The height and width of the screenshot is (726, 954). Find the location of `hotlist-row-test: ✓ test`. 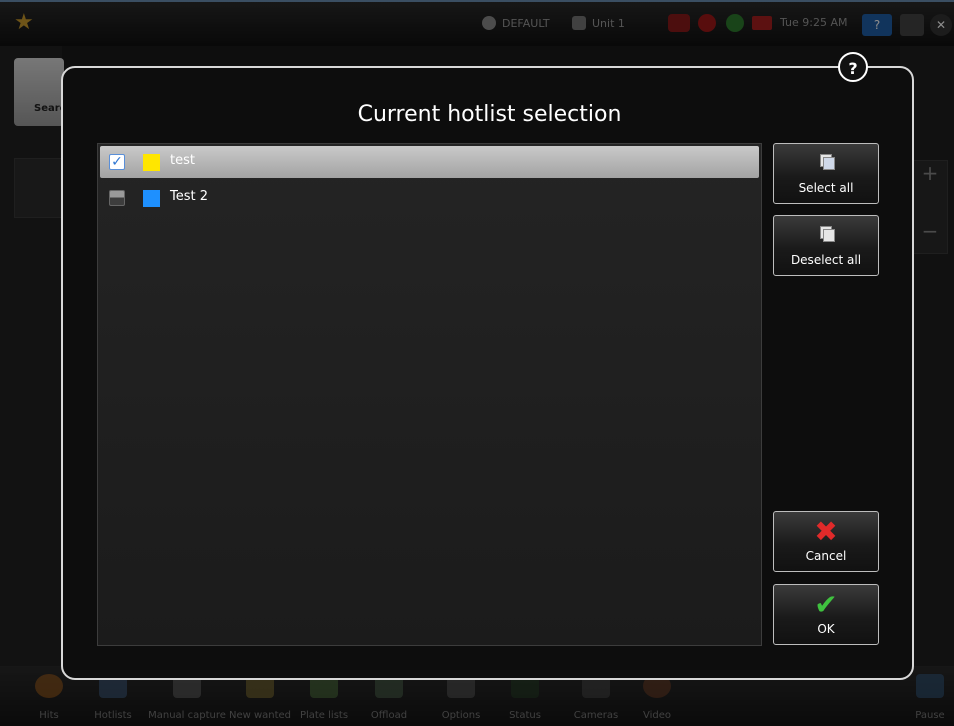

hotlist-row-test: ✓ test is located at coordinates (429, 162).